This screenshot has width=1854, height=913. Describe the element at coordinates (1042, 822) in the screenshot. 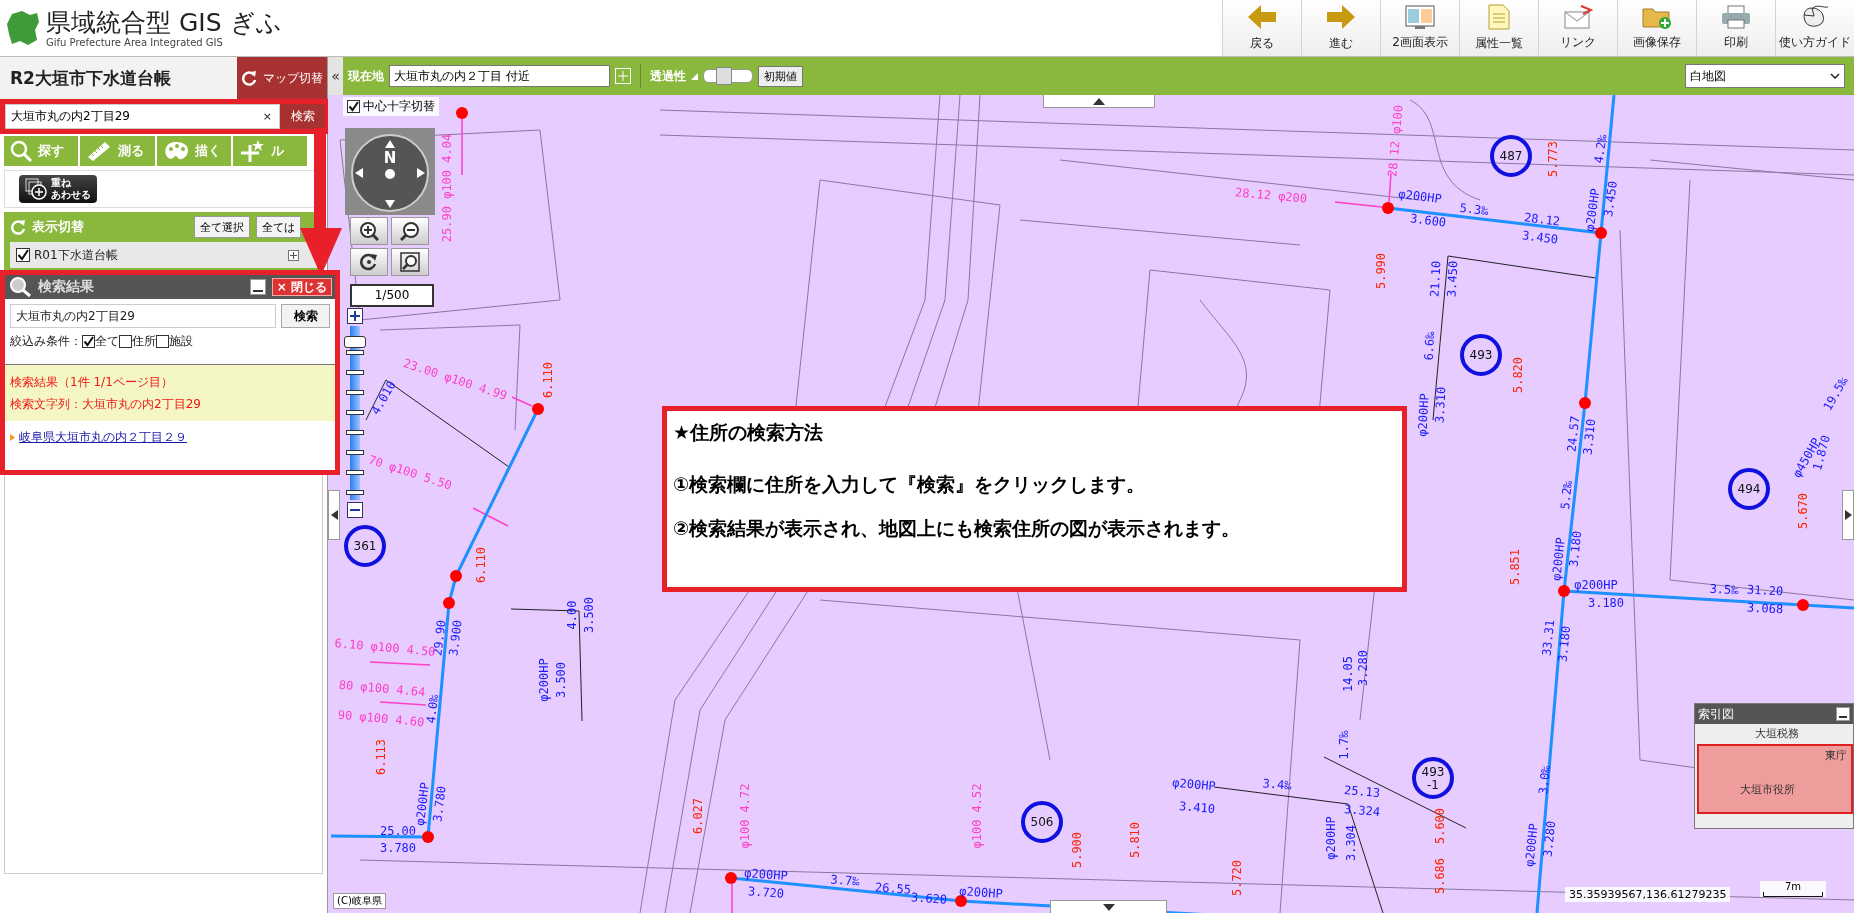

I see `manhole-marker: 506` at that location.